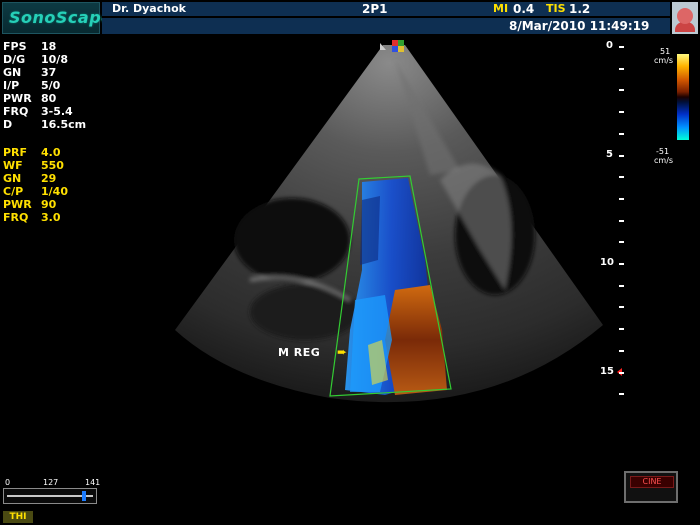  Describe the element at coordinates (663, 151) in the screenshot. I see `colormap-bottom-value: -51` at that location.